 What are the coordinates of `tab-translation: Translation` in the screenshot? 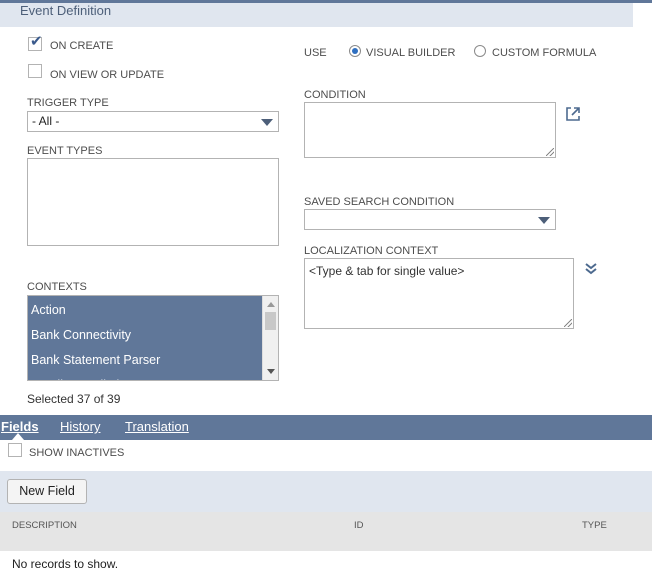 It's located at (157, 426).